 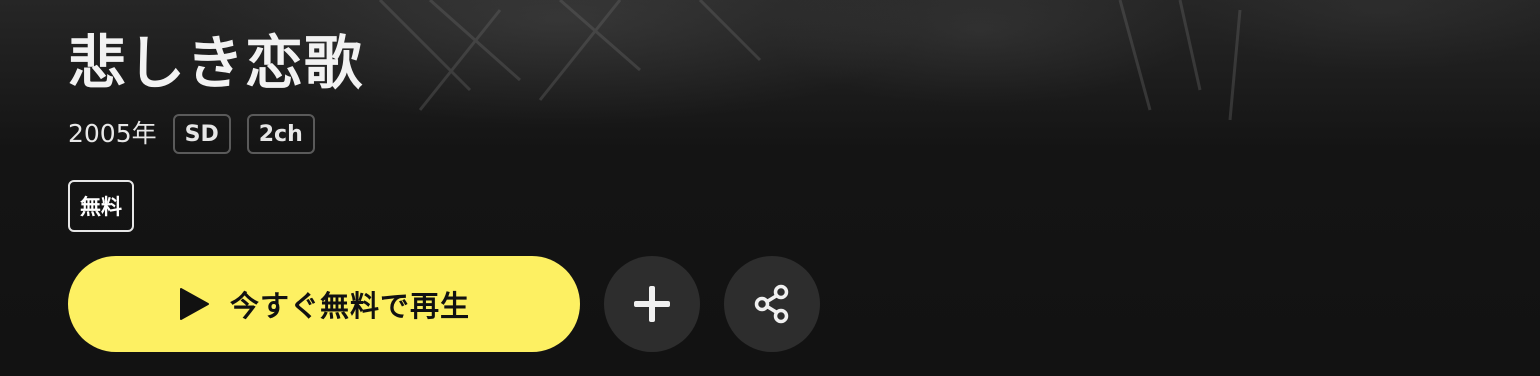 I want to click on title-info: 悲しき恋歌 2005年 SD 2ch 無料, so click(x=215, y=130).